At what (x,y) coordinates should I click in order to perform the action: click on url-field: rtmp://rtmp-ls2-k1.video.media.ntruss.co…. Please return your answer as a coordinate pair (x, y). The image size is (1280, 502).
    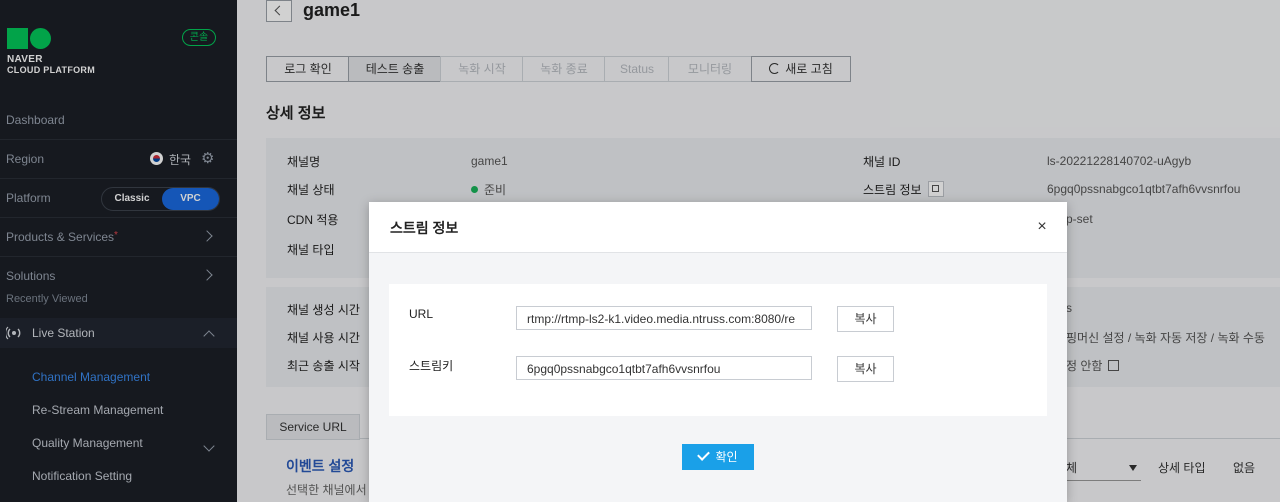
    Looking at the image, I should click on (664, 318).